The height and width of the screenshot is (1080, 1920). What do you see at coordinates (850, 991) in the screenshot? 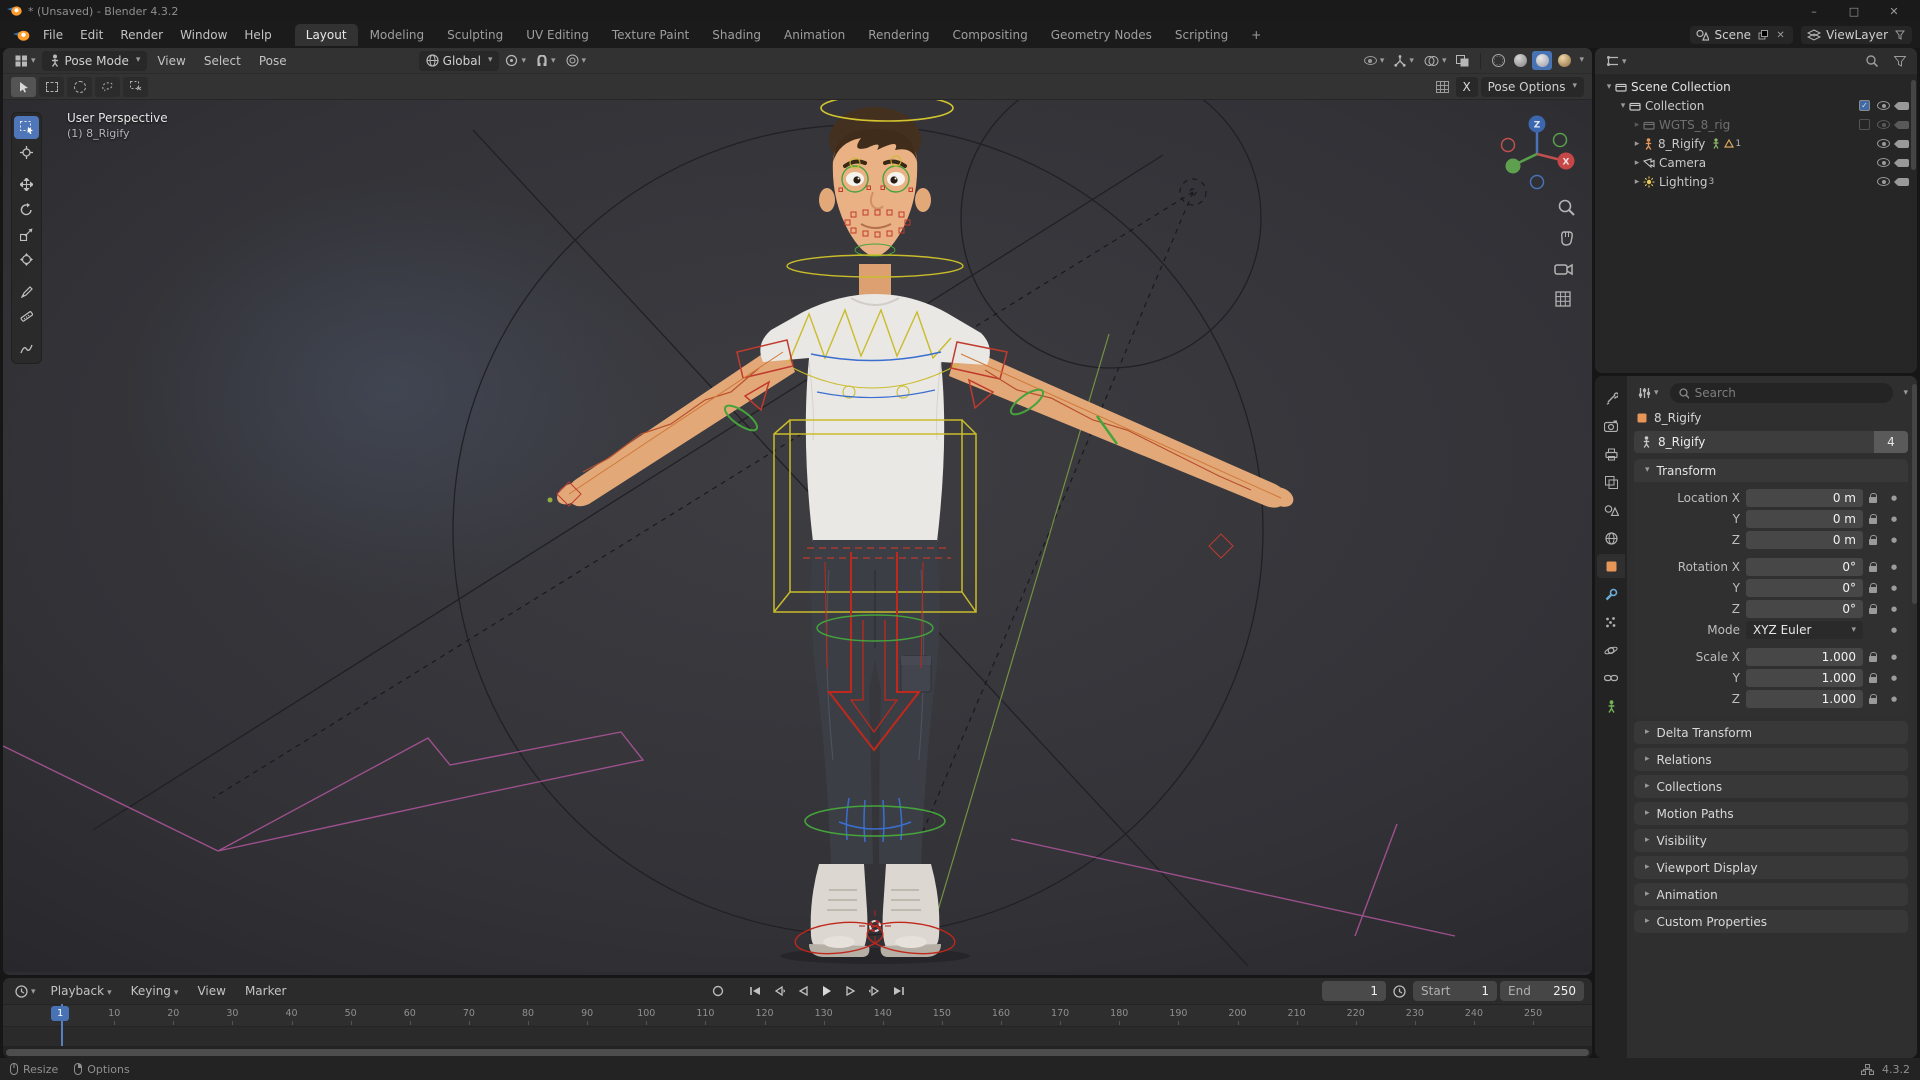
I see `next-frame-button` at bounding box center [850, 991].